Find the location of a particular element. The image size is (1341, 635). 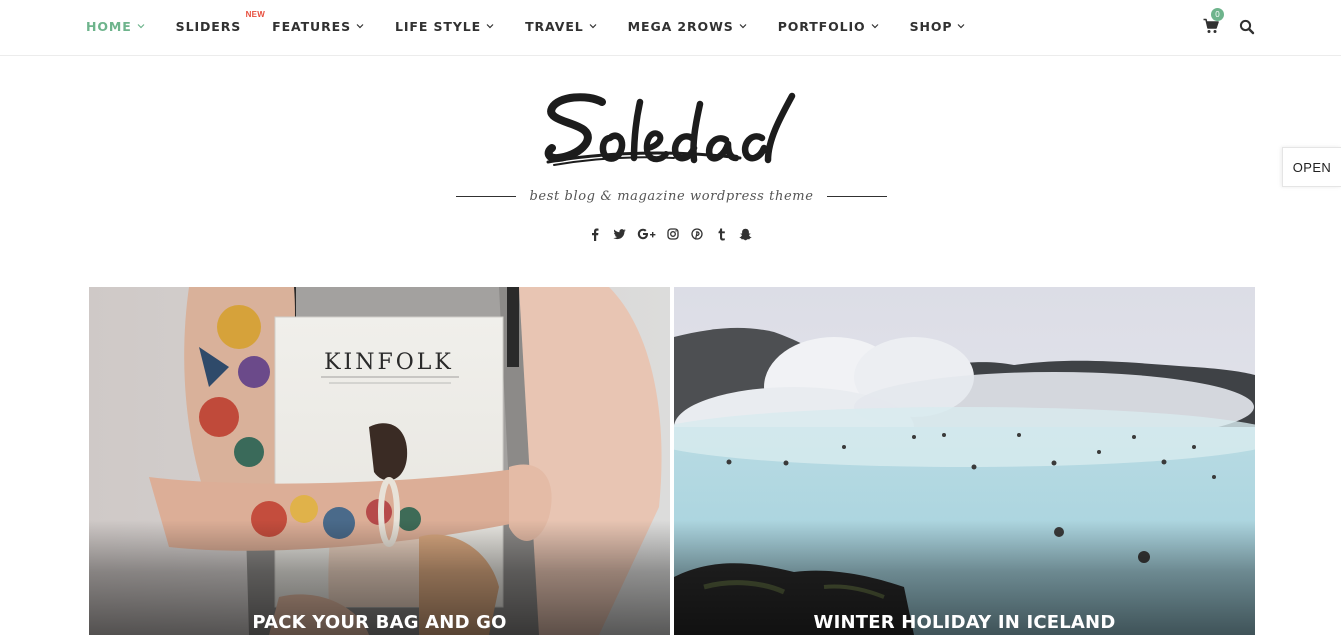

menu-item-travel: TRAVEL is located at coordinates (561, 26).